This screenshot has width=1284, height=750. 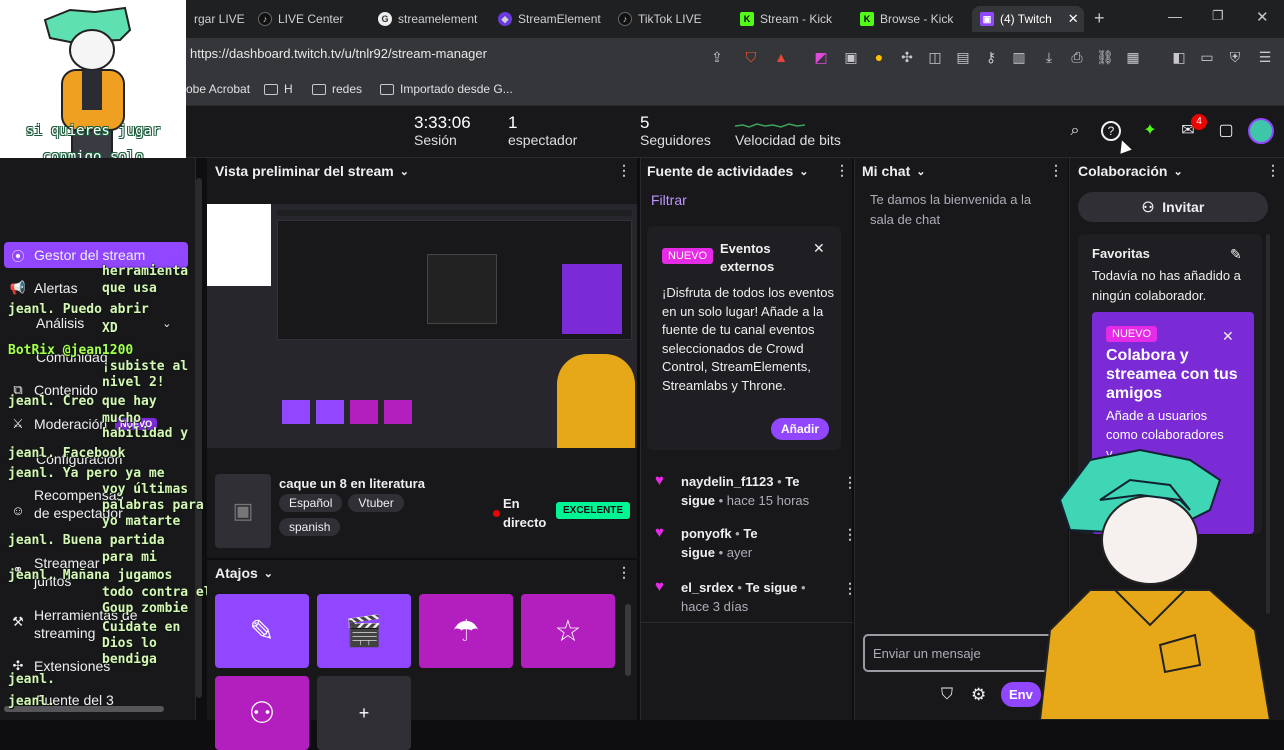 What do you see at coordinates (145, 489) in the screenshot?
I see `overlay-chat-line: voy últimas` at bounding box center [145, 489].